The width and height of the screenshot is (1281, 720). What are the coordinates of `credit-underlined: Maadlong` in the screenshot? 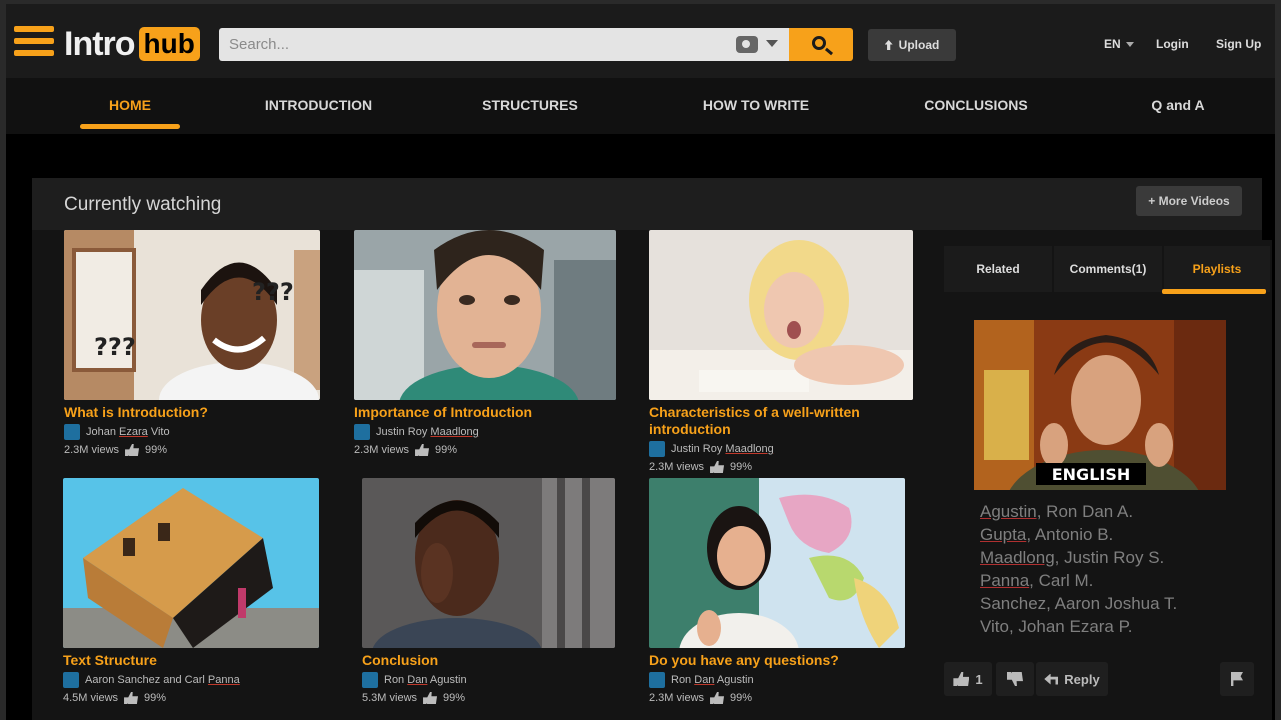 It's located at (1017, 557).